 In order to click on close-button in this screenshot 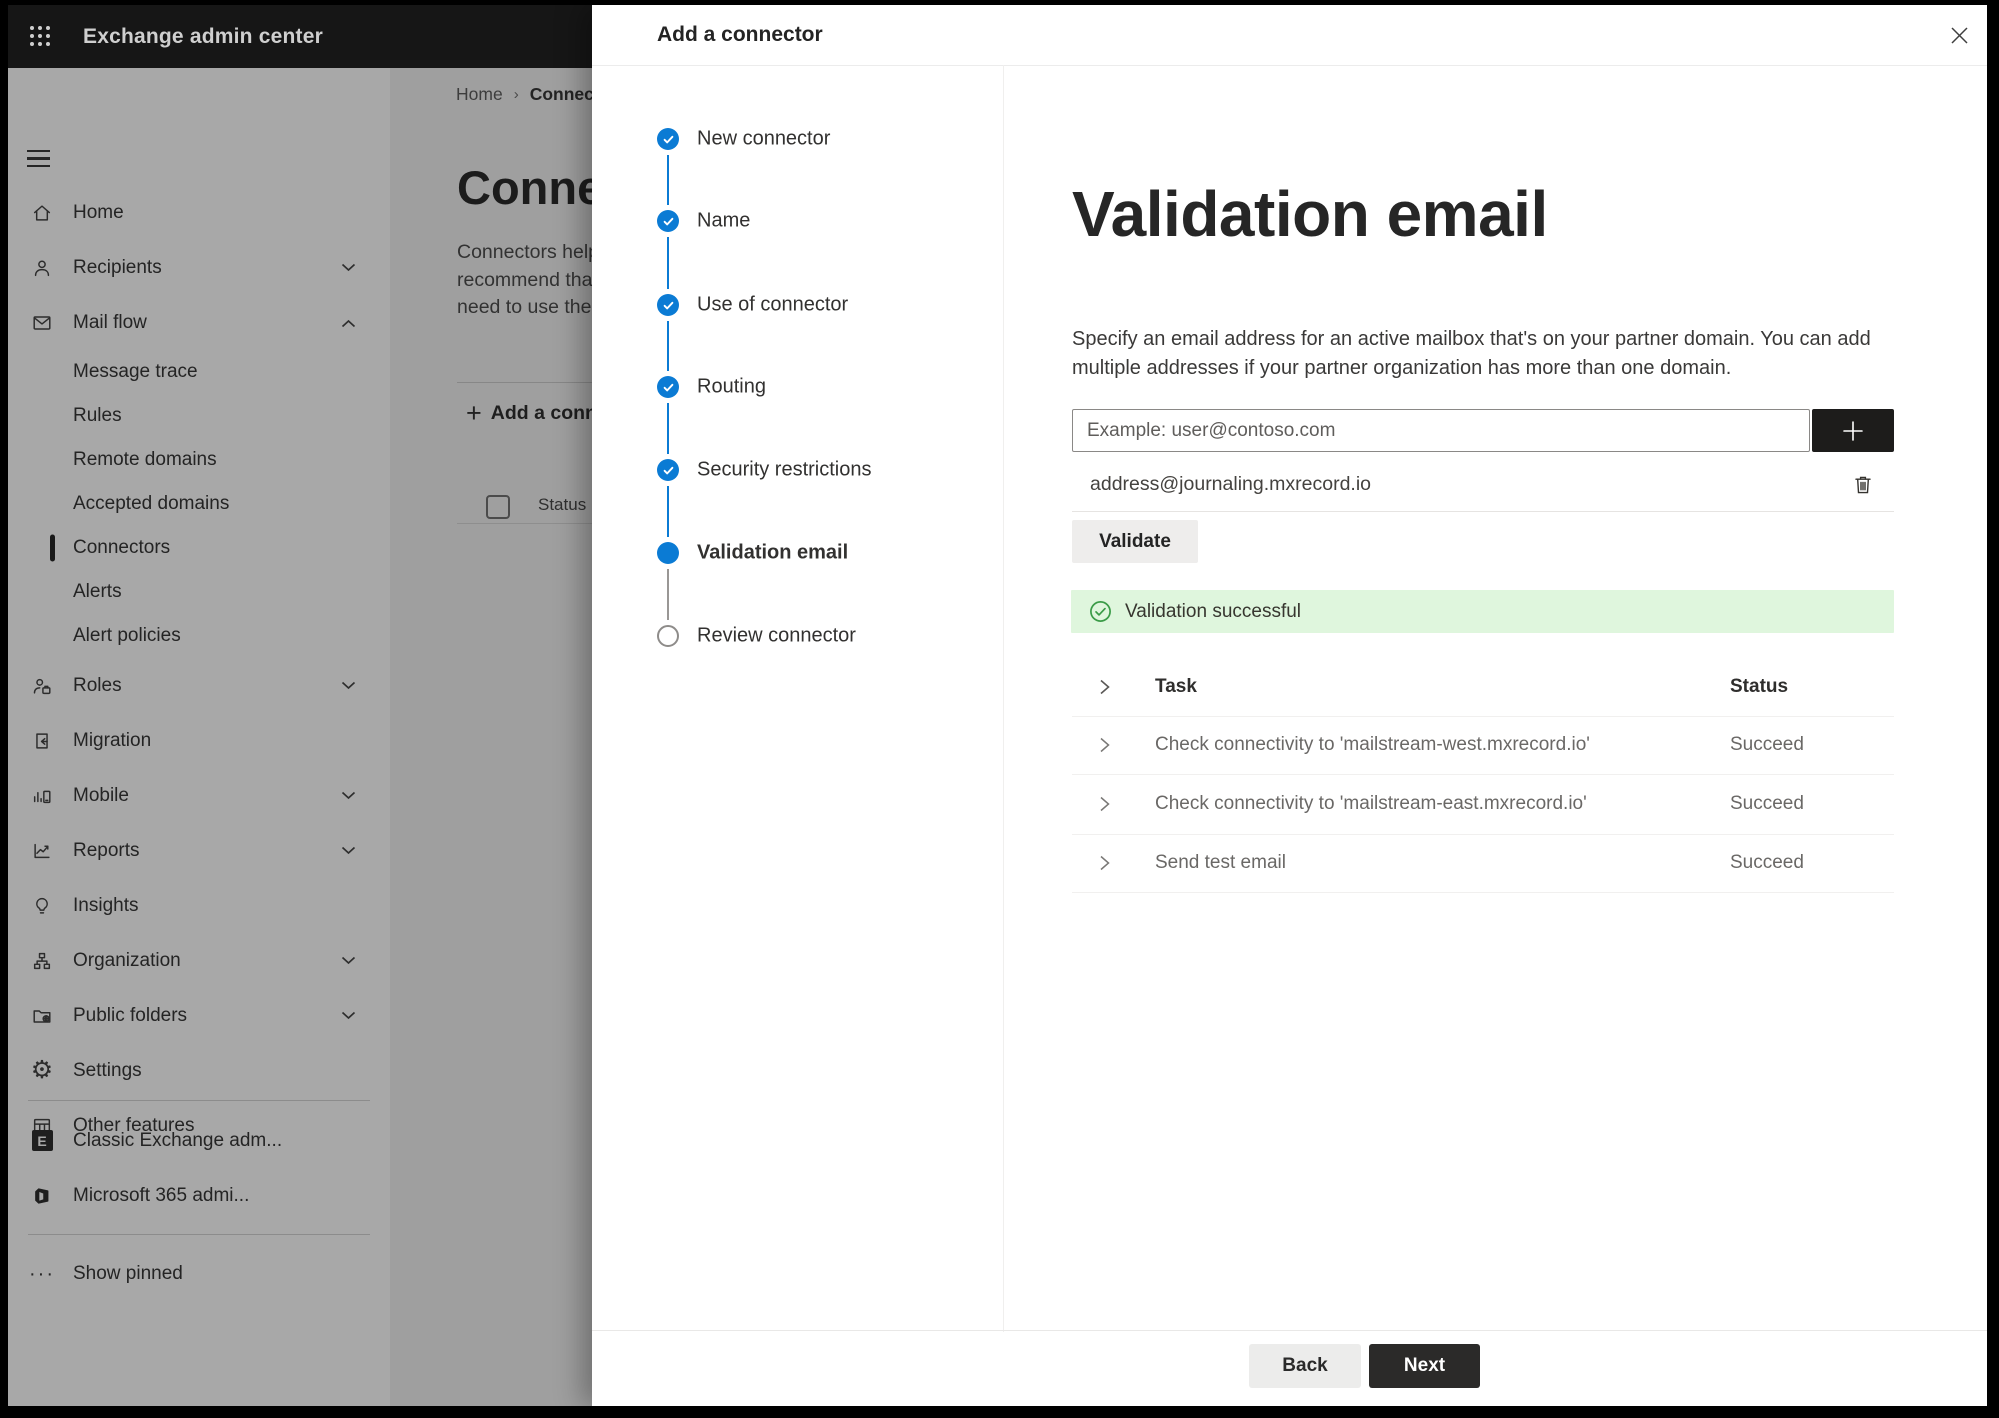, I will do `click(1959, 35)`.